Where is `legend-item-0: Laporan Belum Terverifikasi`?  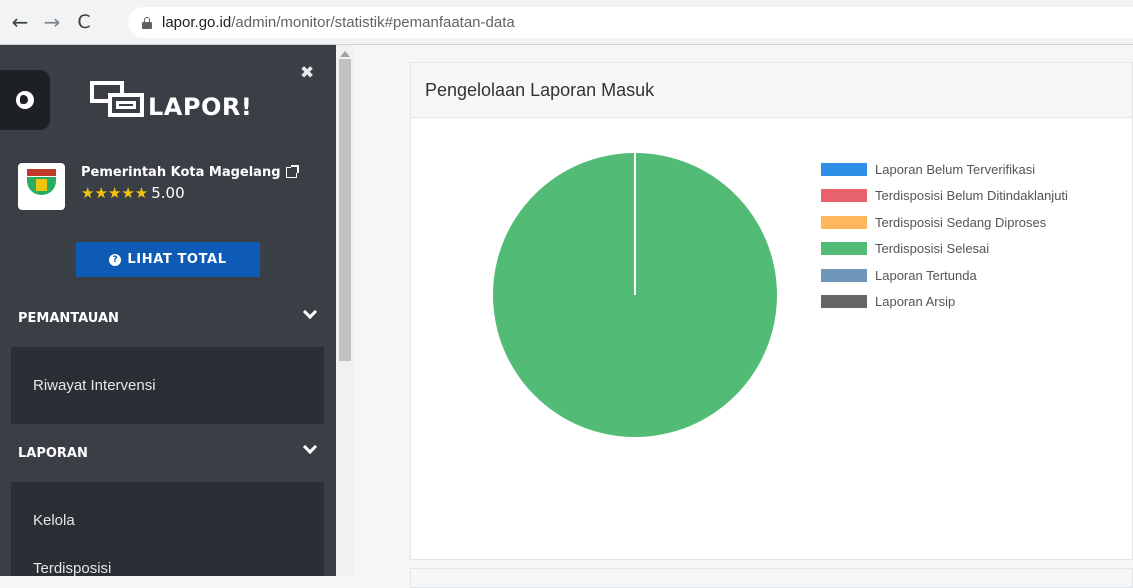
legend-item-0: Laporan Belum Terverifikasi is located at coordinates (944, 169).